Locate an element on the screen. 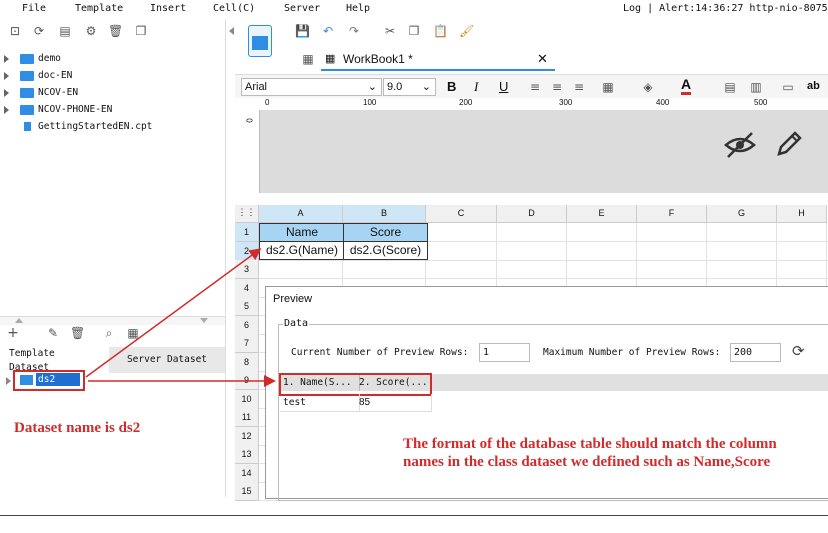  bottom-divider is located at coordinates (414, 515).